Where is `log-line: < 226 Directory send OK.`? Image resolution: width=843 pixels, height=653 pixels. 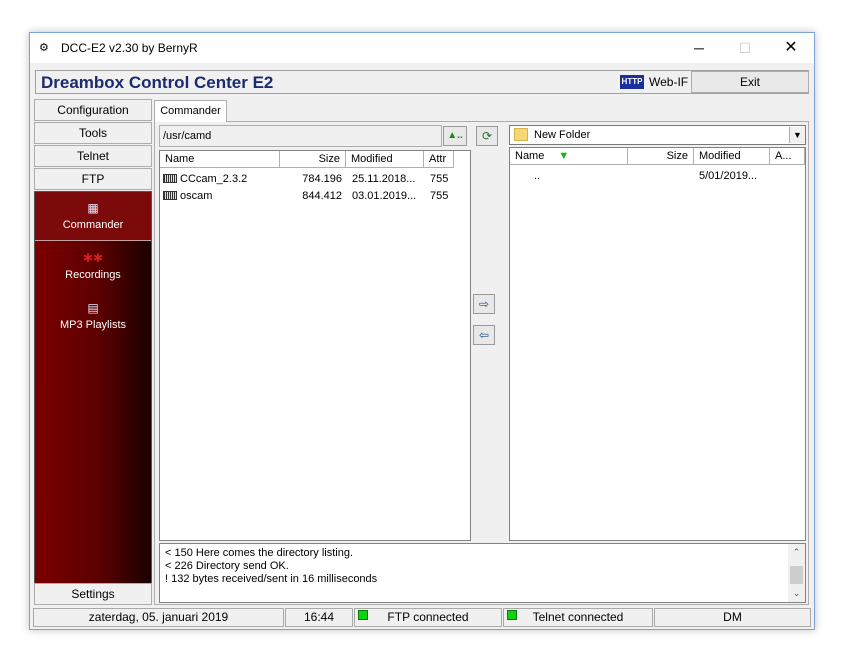
log-line: < 226 Directory send OK. is located at coordinates (227, 566).